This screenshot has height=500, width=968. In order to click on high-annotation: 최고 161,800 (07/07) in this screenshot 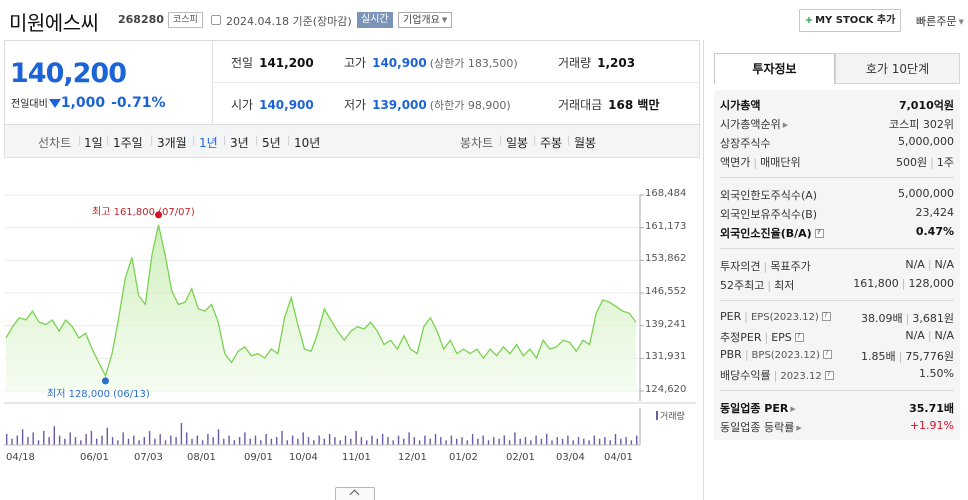, I will do `click(143, 212)`.